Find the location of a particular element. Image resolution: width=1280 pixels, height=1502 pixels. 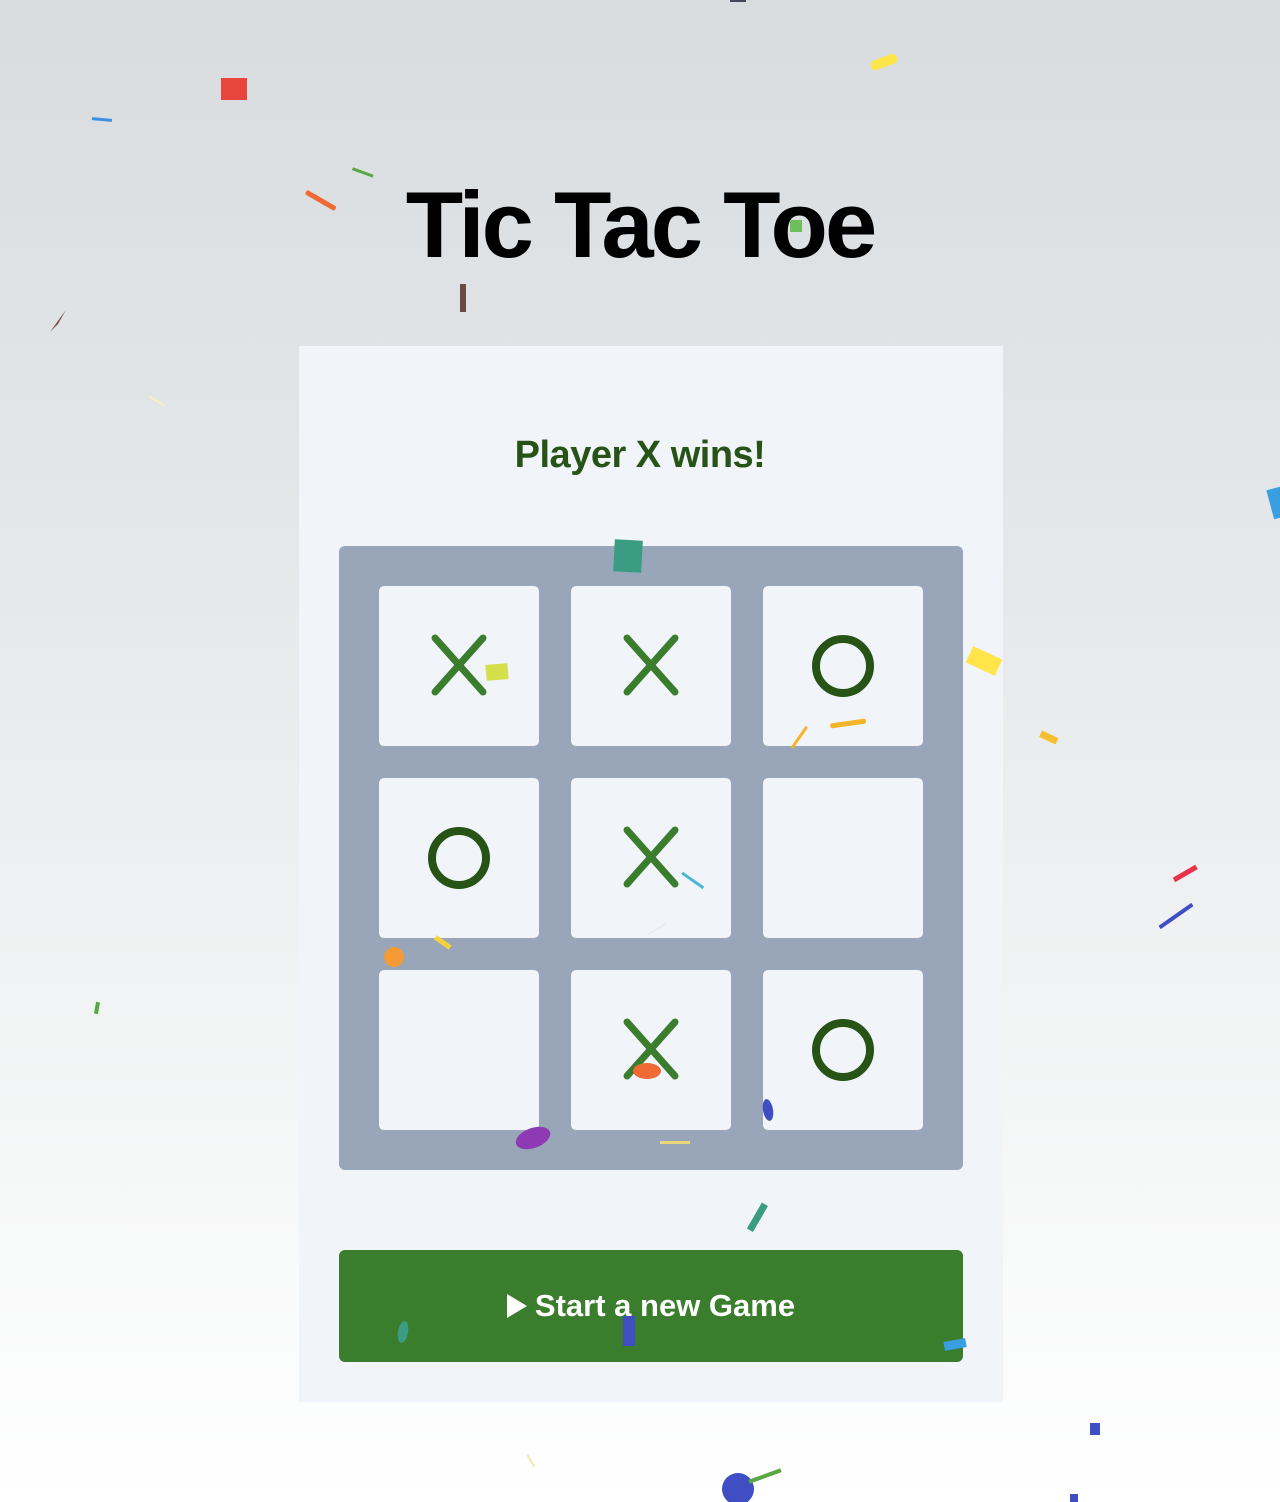

new-game-button: Start a new Game is located at coordinates (651, 1306).